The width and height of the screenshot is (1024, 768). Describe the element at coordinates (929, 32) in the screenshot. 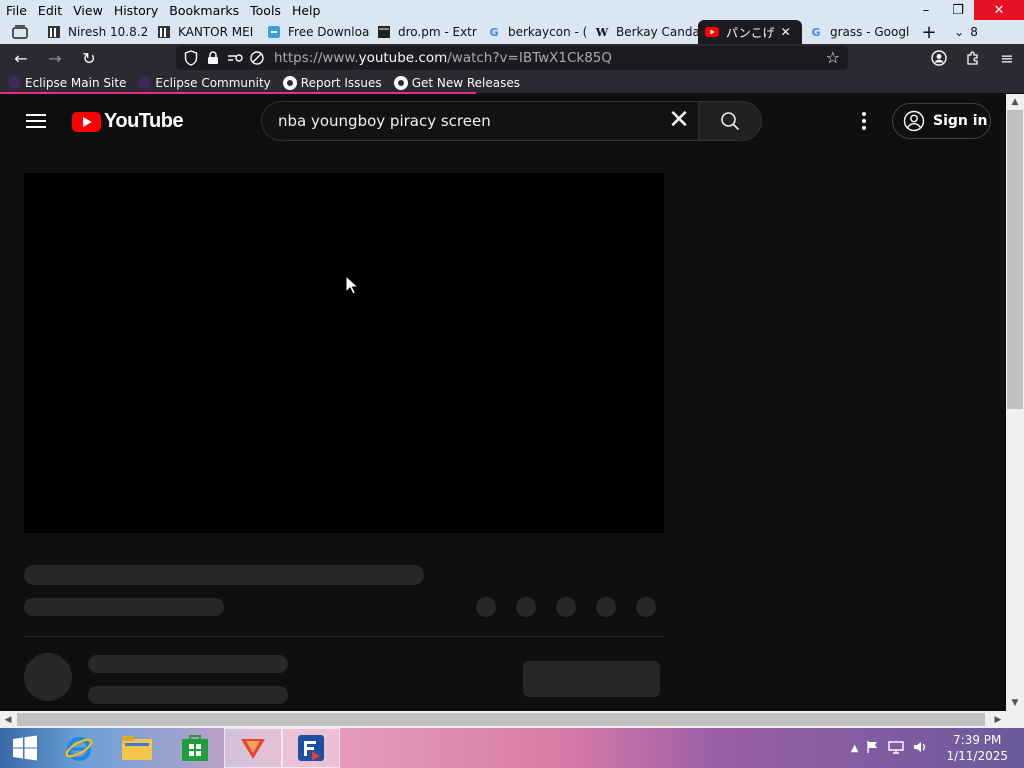

I see `new-tab-button: +` at that location.